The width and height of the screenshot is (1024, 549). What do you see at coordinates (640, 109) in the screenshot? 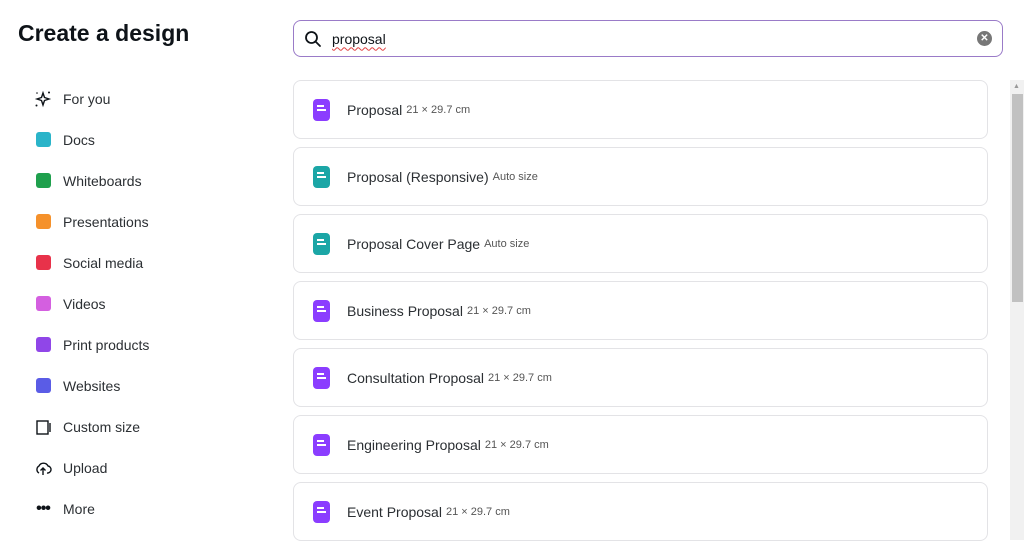
I see `result-item: Proposal 21 × 29.7 cm` at bounding box center [640, 109].